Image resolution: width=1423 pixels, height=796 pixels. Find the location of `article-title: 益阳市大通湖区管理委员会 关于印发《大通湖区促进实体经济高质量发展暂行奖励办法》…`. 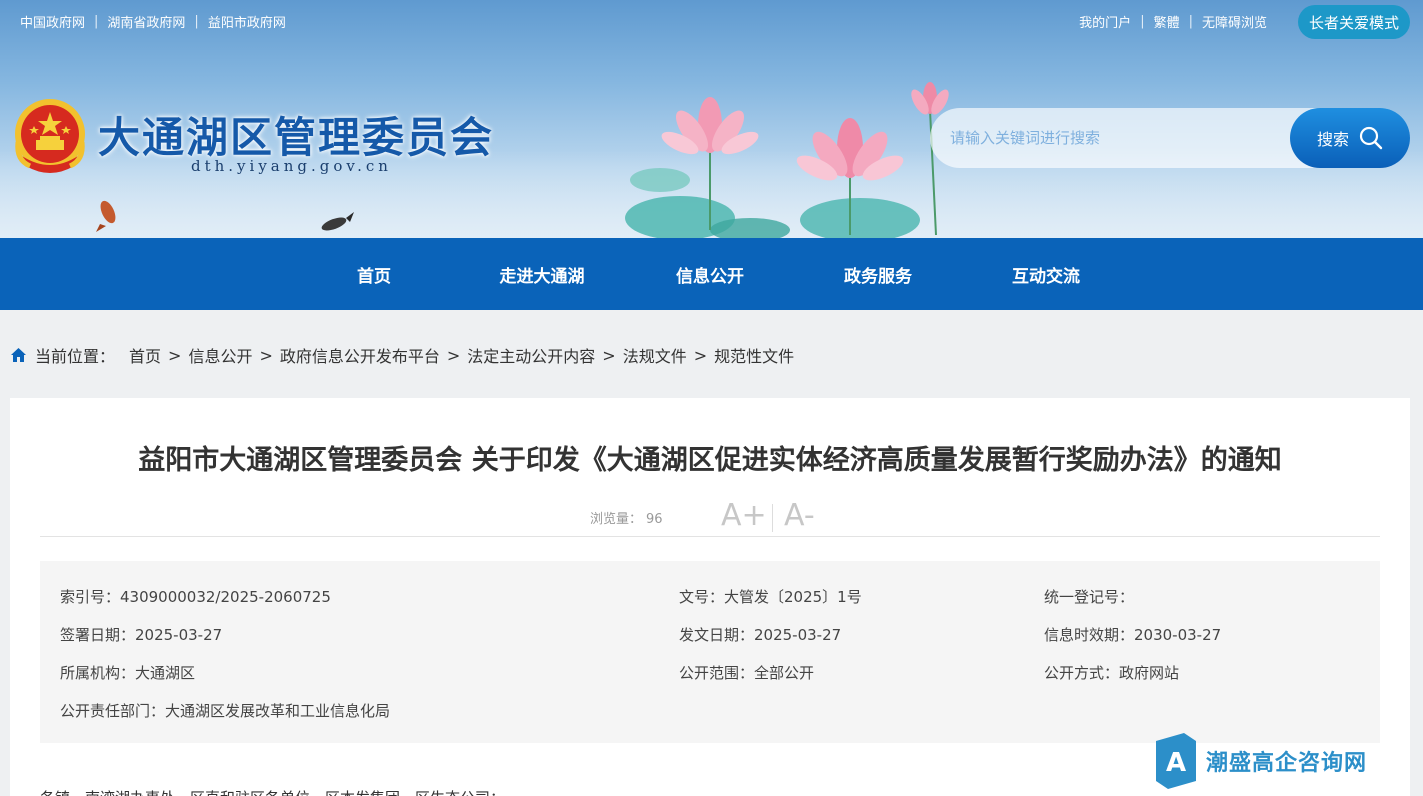

article-title: 益阳市大通湖区管理委员会 关于印发《大通湖区促进实体经济高质量发展暂行奖励办法》… is located at coordinates (710, 460).